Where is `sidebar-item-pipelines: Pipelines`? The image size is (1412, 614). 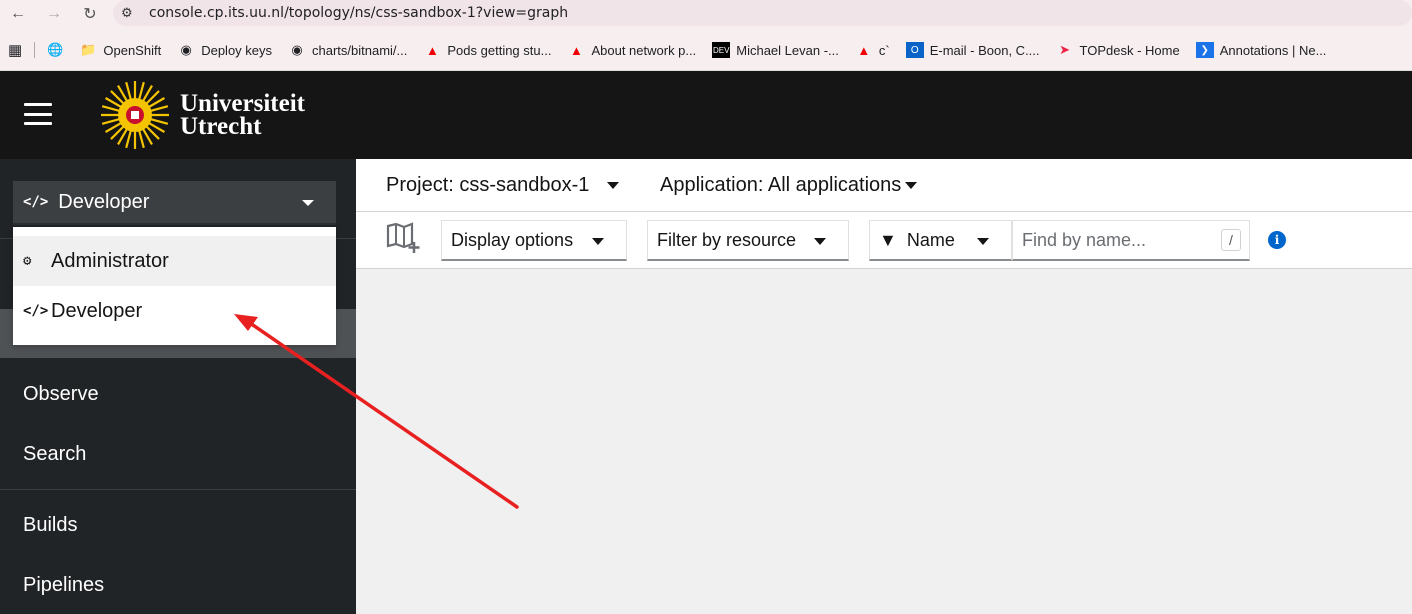 sidebar-item-pipelines: Pipelines is located at coordinates (63, 585).